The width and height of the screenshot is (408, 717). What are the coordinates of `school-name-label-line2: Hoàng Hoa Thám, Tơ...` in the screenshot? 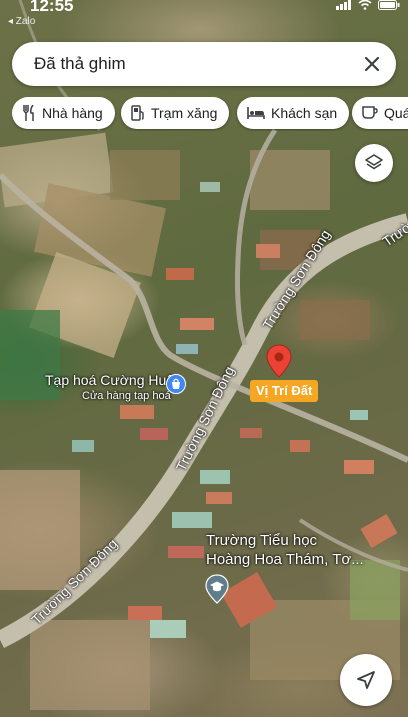 It's located at (285, 559).